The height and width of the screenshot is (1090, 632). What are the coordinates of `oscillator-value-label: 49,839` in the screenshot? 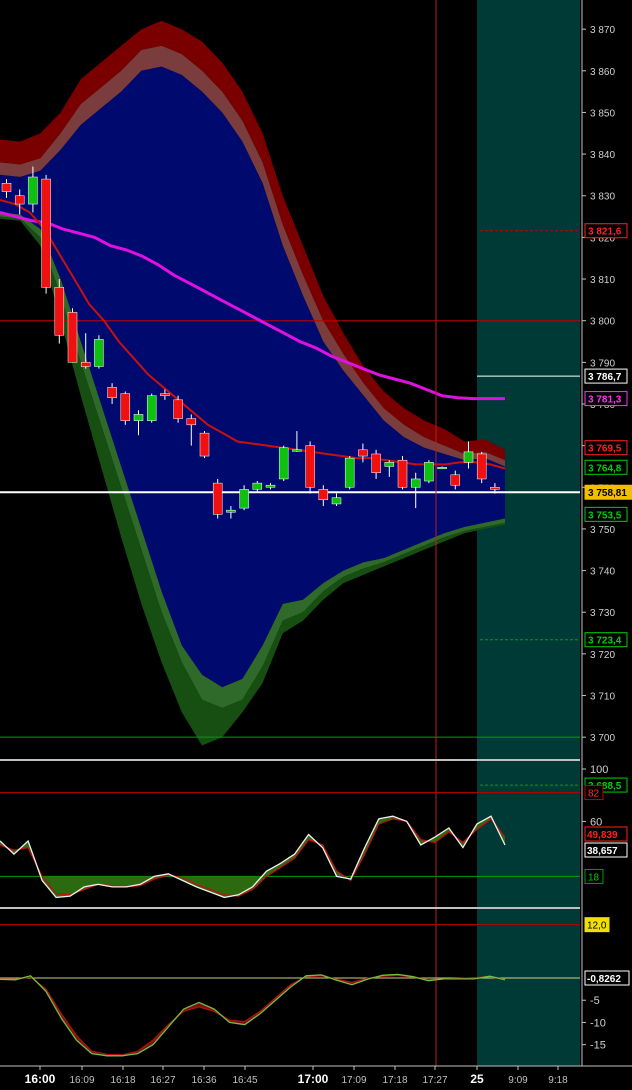 It's located at (602, 835).